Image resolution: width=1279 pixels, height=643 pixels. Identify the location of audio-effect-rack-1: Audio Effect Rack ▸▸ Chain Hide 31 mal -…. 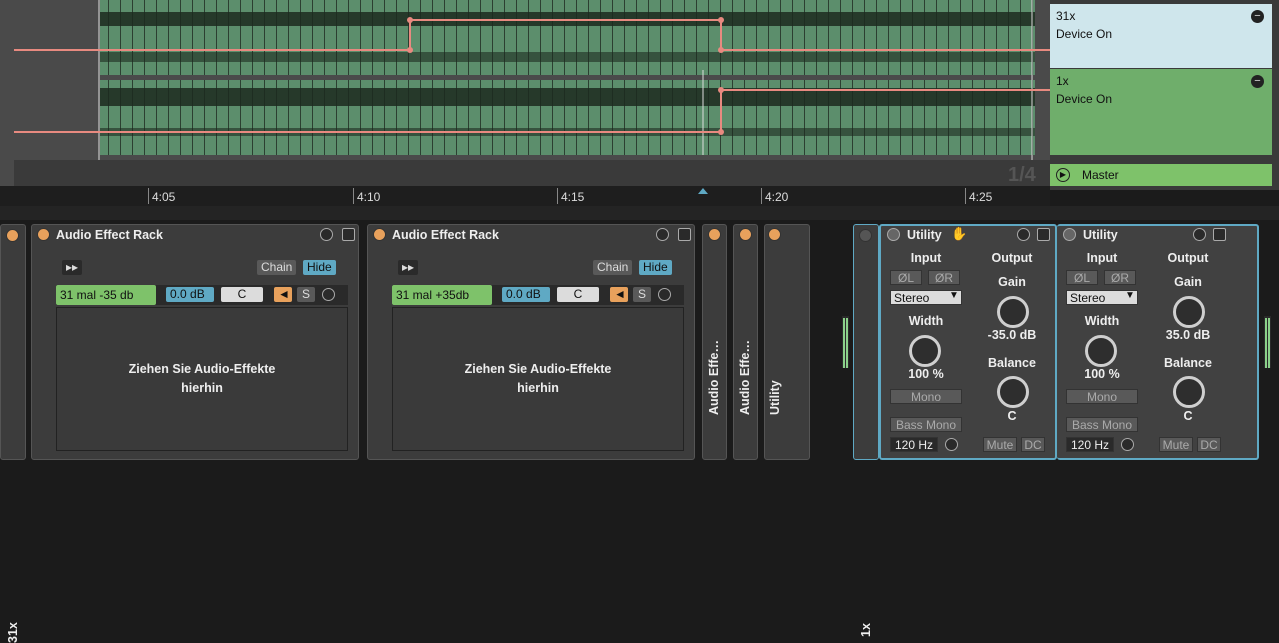
(195, 342).